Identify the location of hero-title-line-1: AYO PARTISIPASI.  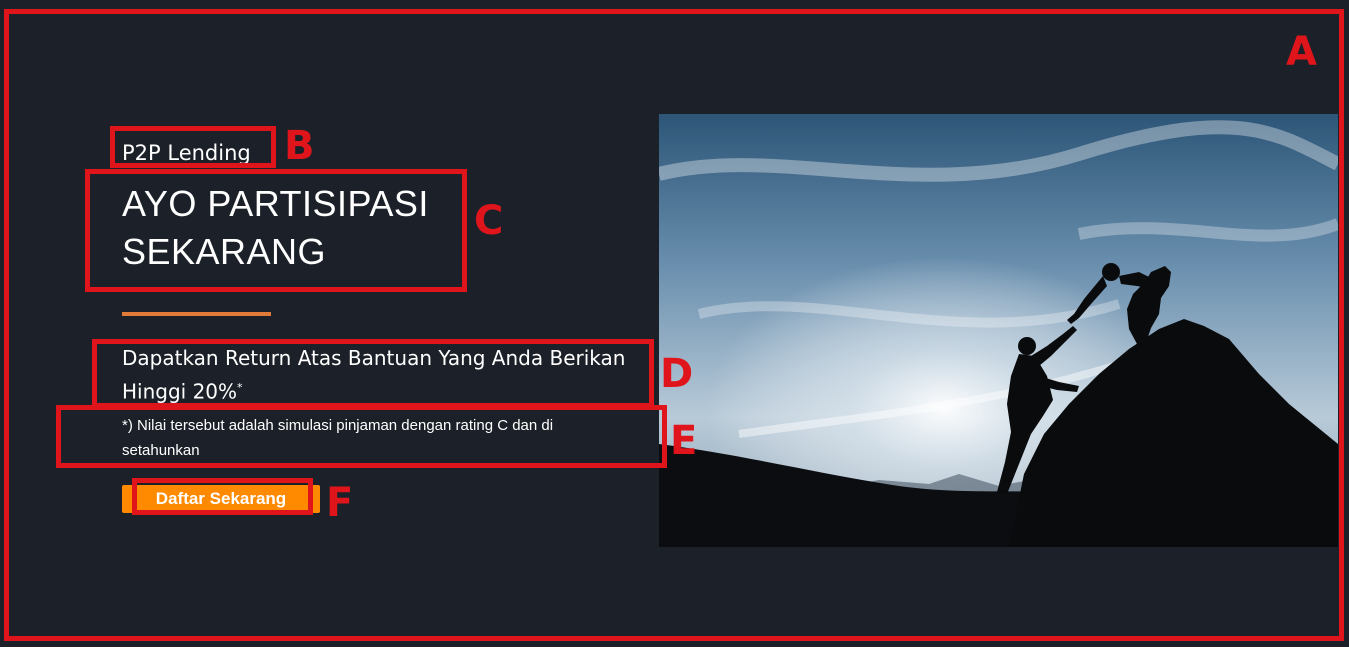
(275, 203).